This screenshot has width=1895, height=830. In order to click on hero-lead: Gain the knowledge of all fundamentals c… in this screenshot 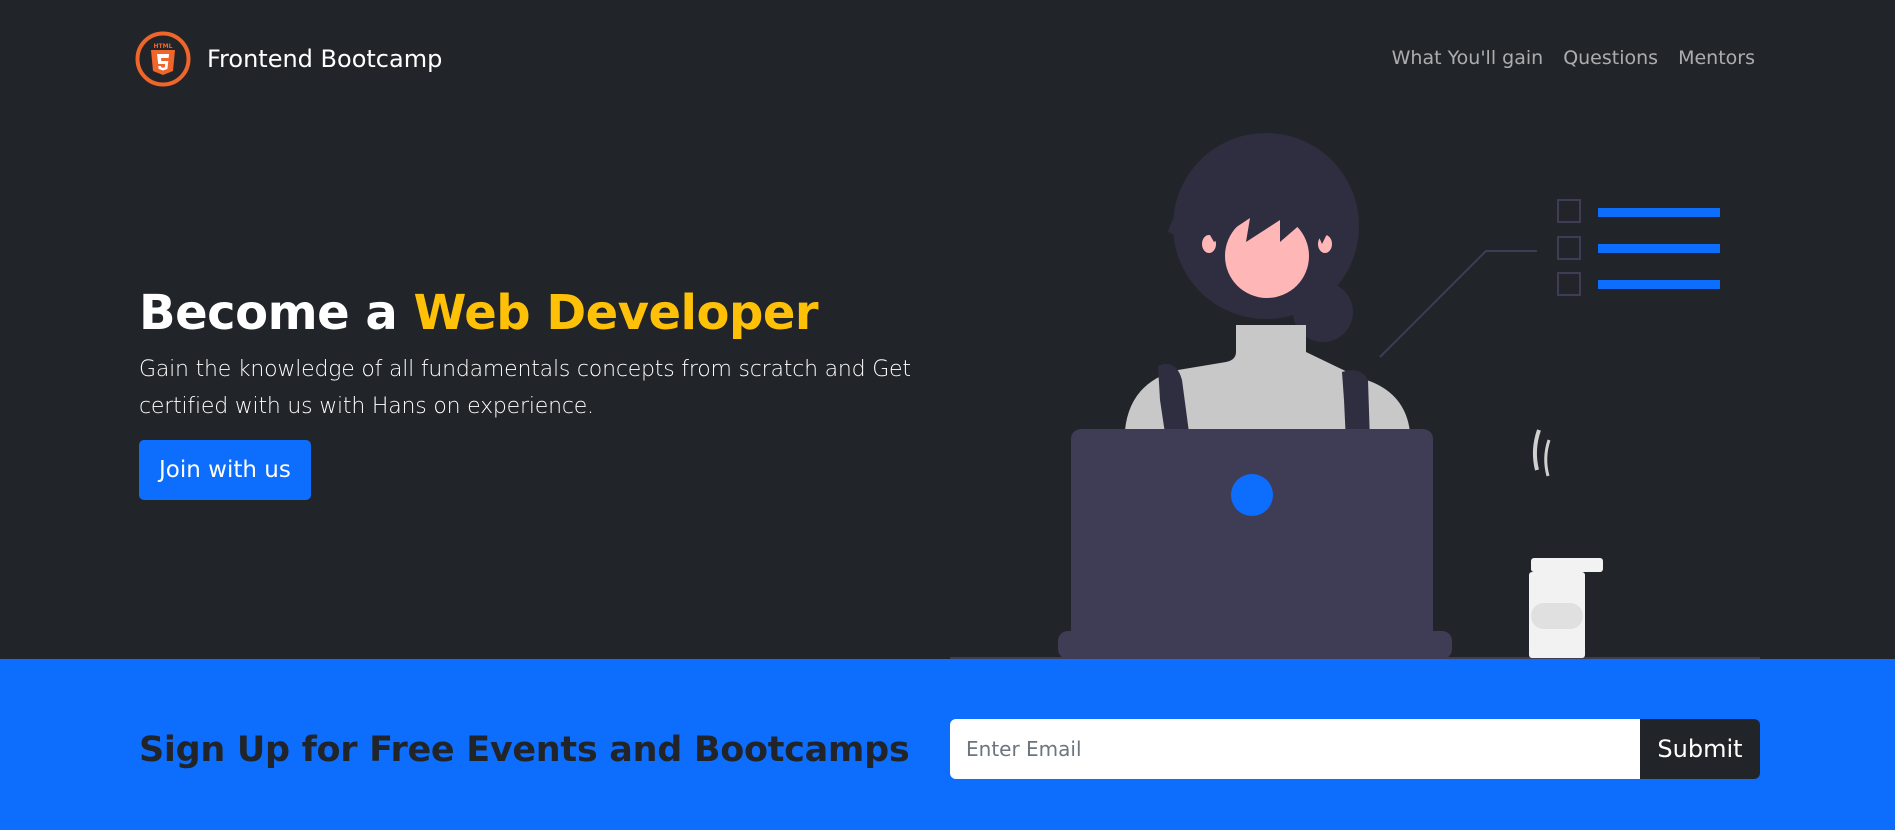, I will do `click(525, 387)`.